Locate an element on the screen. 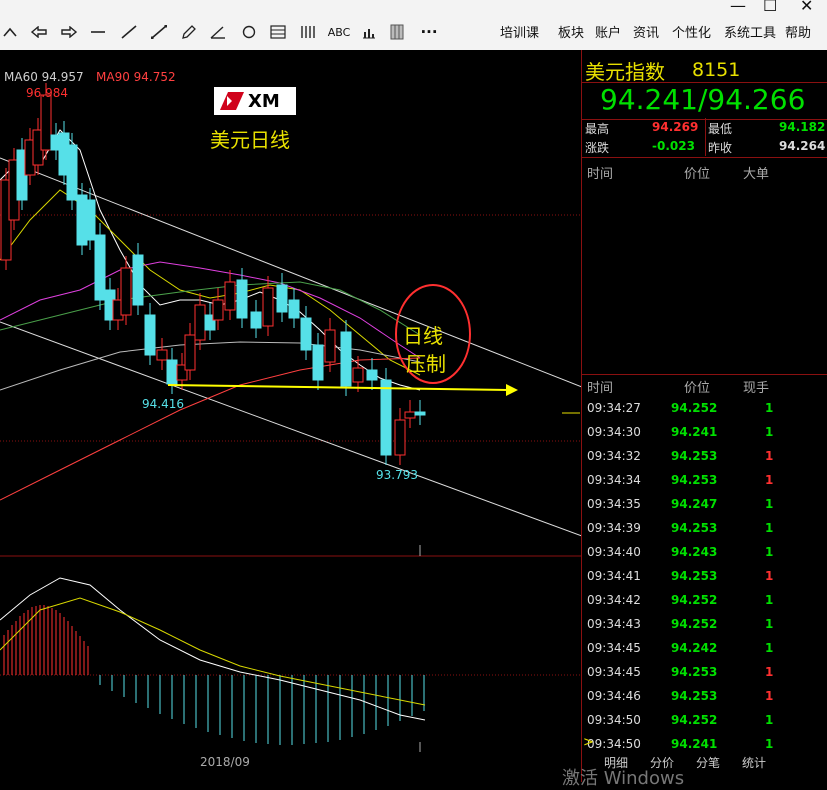  tick-time: 09:34:45 is located at coordinates (614, 648).